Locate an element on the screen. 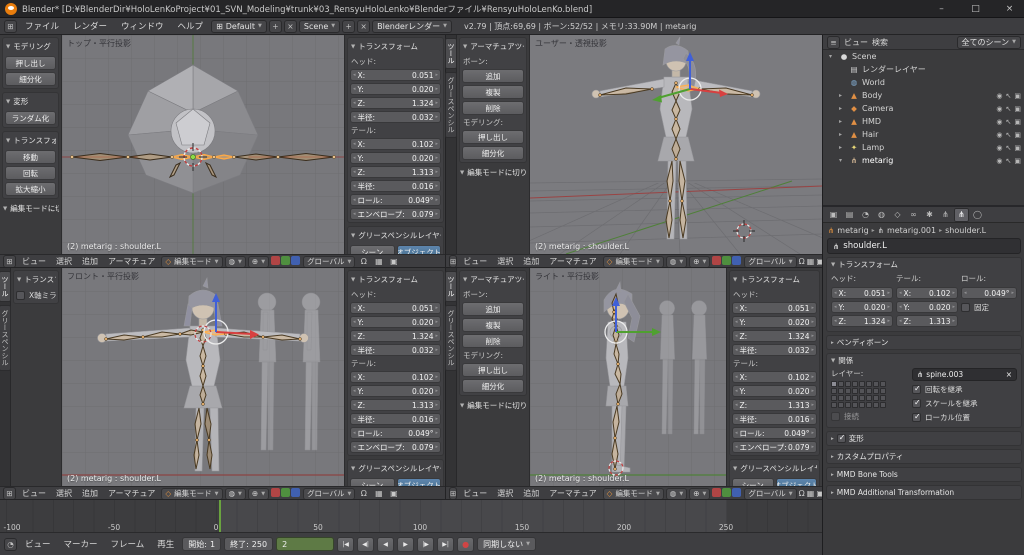 This screenshot has height=555, width=1024. outliner-editor-type-icon: ≡ is located at coordinates (833, 42).